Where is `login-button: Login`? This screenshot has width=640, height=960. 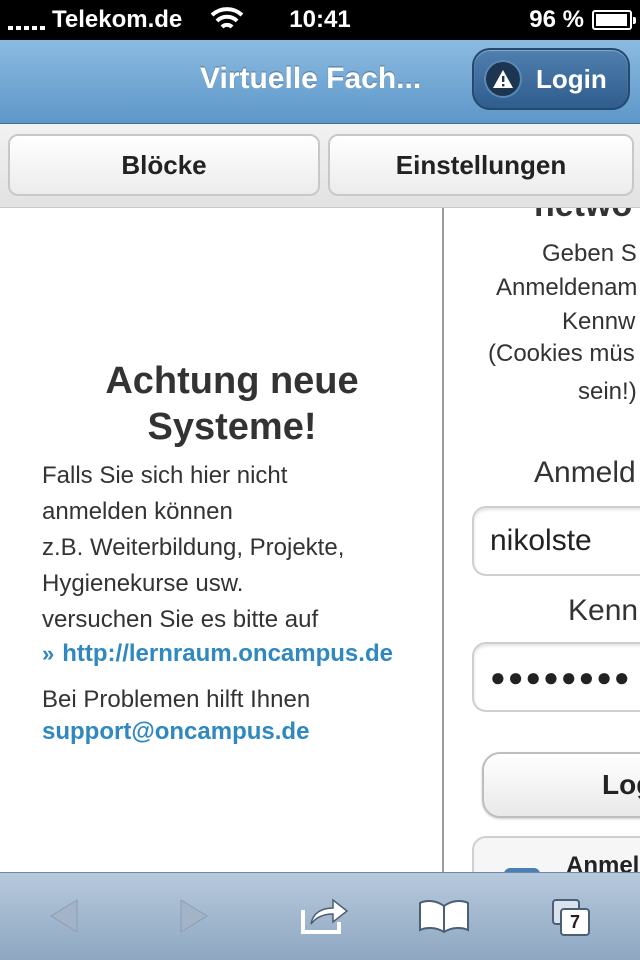
login-button: Login is located at coordinates (551, 79).